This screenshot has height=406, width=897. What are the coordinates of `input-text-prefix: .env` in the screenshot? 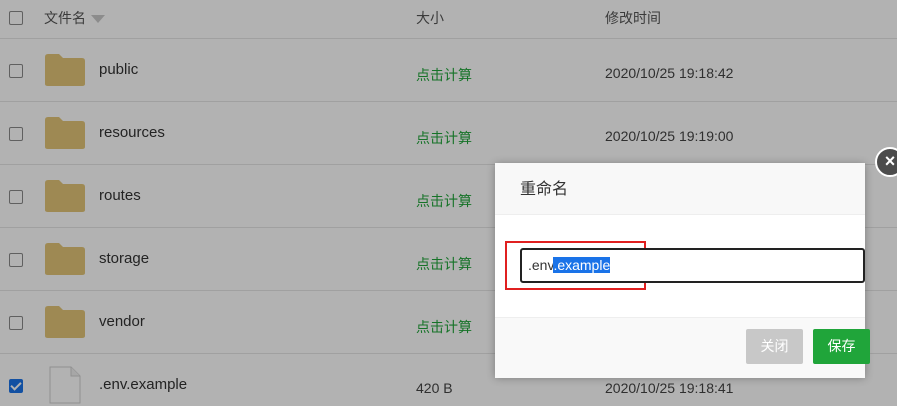 It's located at (541, 265).